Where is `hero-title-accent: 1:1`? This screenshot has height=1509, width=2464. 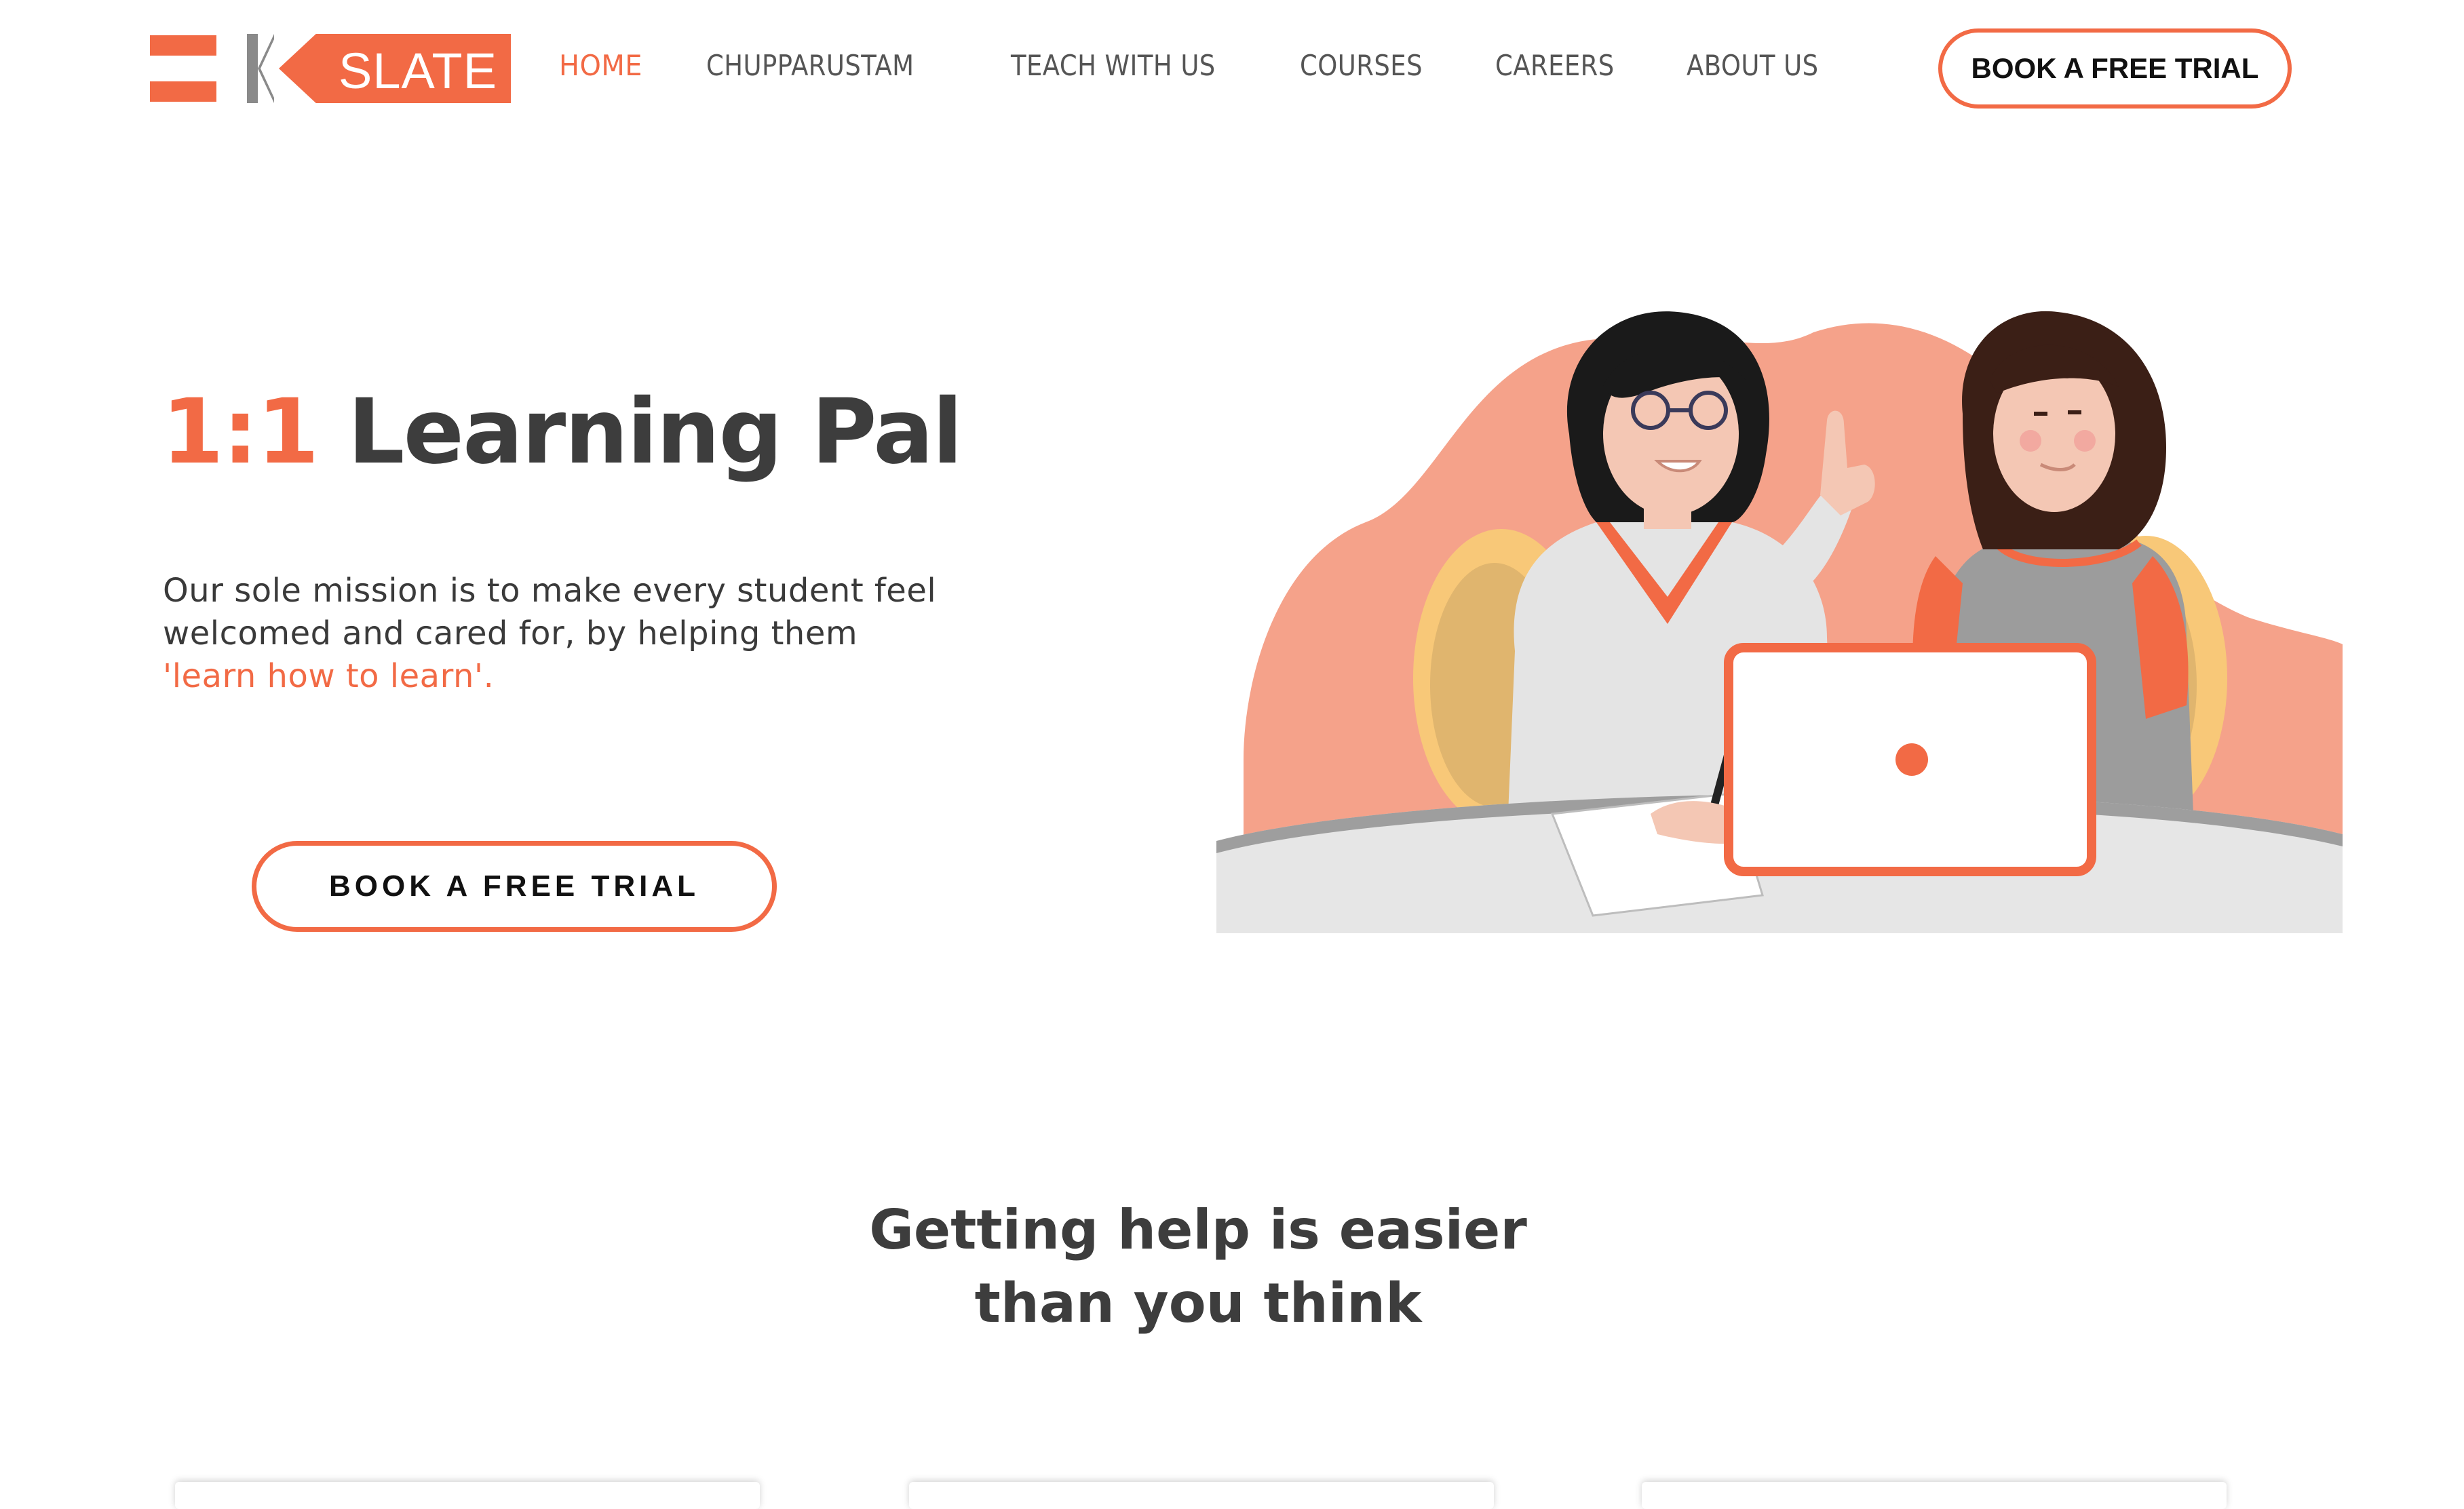
hero-title-accent: 1:1 is located at coordinates (240, 432).